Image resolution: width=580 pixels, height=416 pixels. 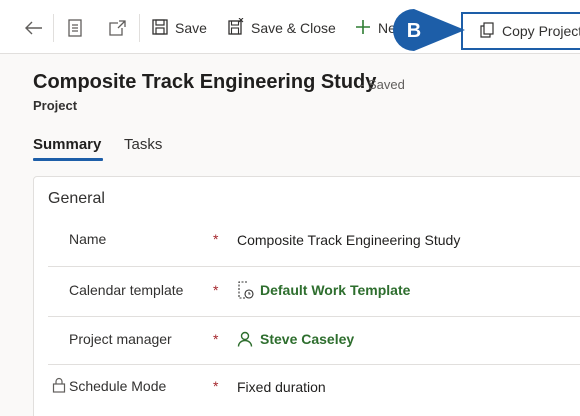 I want to click on save-label: Save, so click(x=191, y=28).